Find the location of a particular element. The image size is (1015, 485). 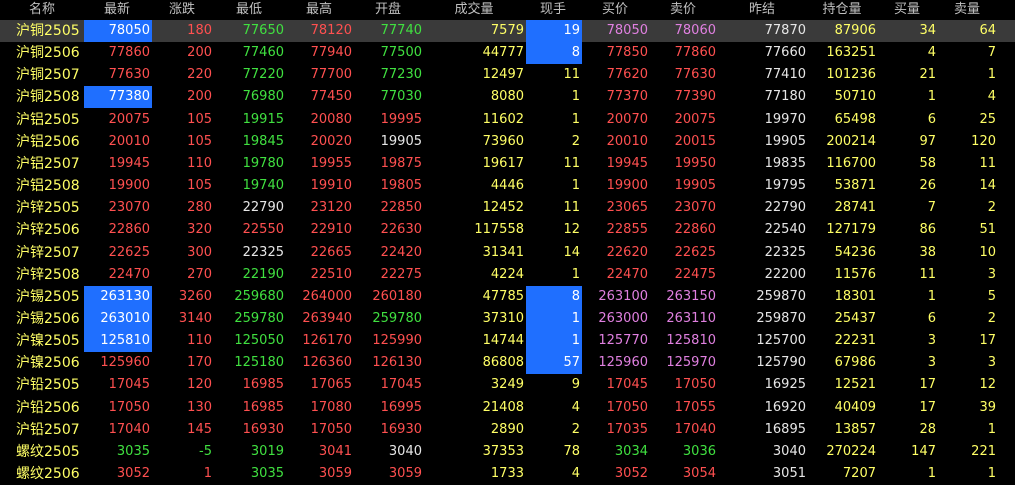

cell-ask: 20015 is located at coordinates (695, 141).